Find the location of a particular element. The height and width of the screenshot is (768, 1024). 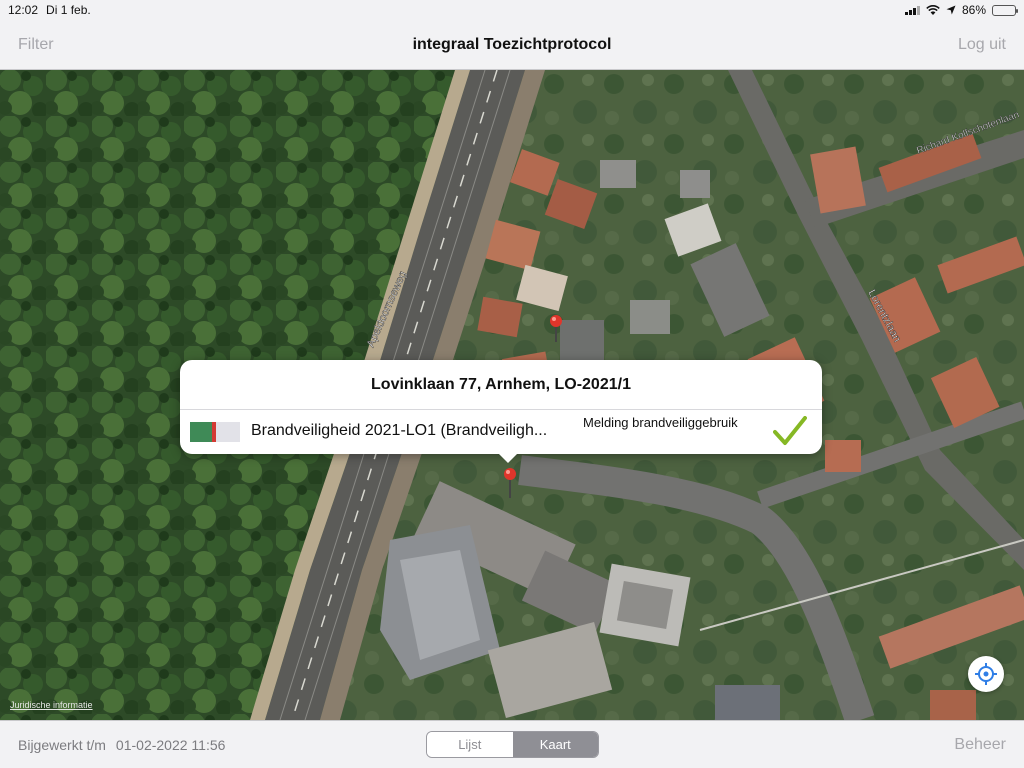

segment-map: Kaart is located at coordinates (555, 744).